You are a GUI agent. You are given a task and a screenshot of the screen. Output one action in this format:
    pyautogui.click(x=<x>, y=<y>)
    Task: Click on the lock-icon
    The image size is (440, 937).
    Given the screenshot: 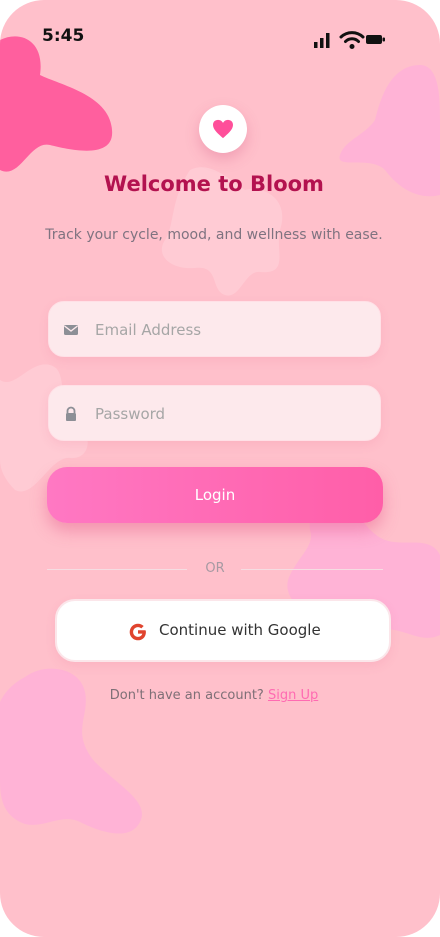 What is the action you would take?
    pyautogui.click(x=71, y=413)
    